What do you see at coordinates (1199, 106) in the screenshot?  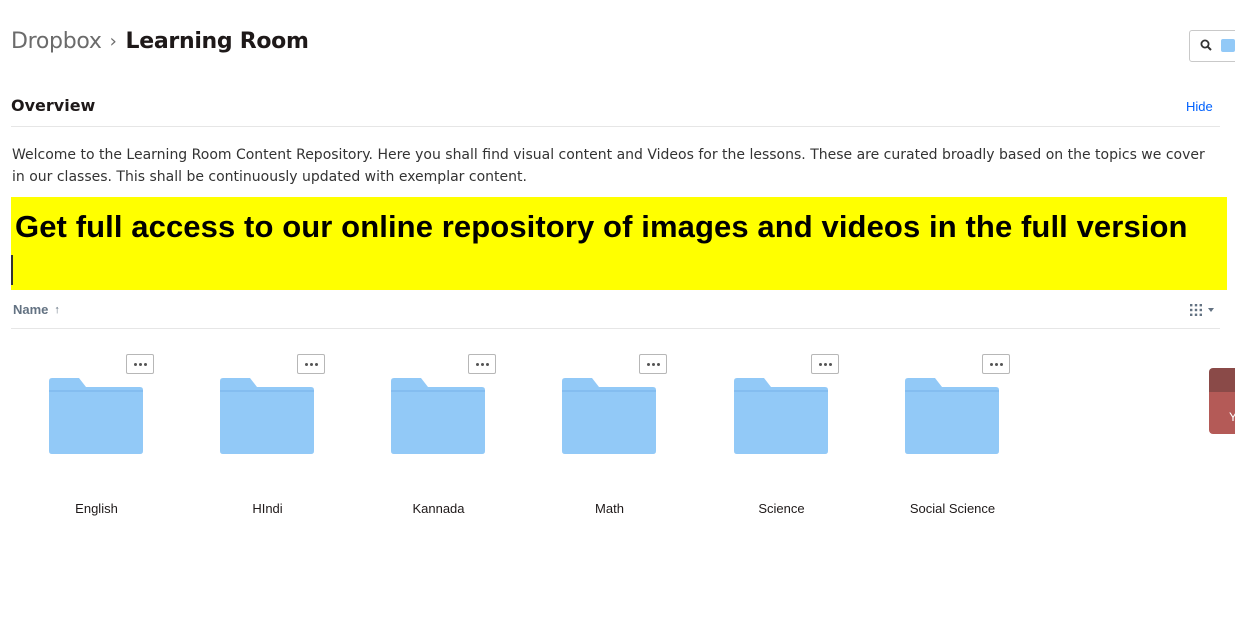 I see `hide-overview-link: Hide` at bounding box center [1199, 106].